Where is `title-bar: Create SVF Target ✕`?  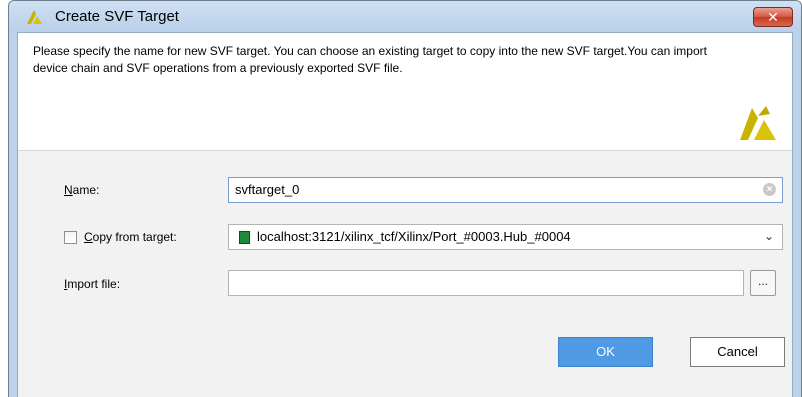
title-bar: Create SVF Target ✕ is located at coordinates (405, 16).